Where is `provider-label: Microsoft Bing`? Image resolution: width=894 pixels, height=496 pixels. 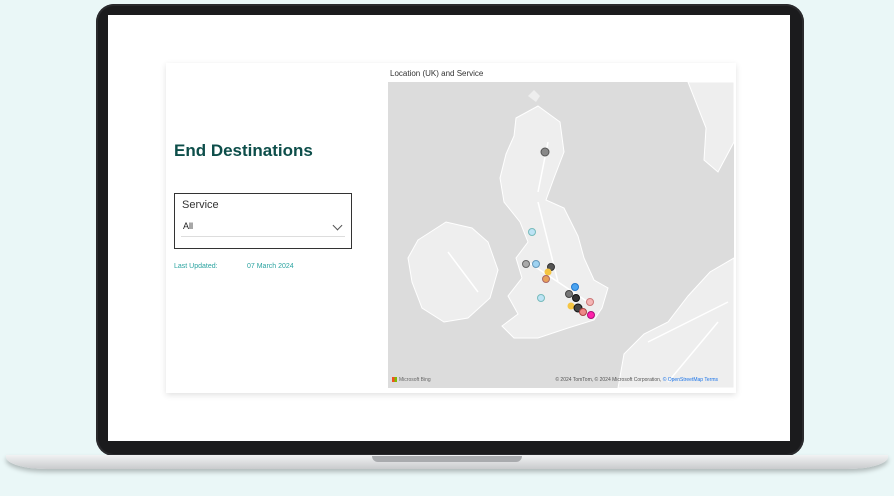
provider-label: Microsoft Bing is located at coordinates (415, 380).